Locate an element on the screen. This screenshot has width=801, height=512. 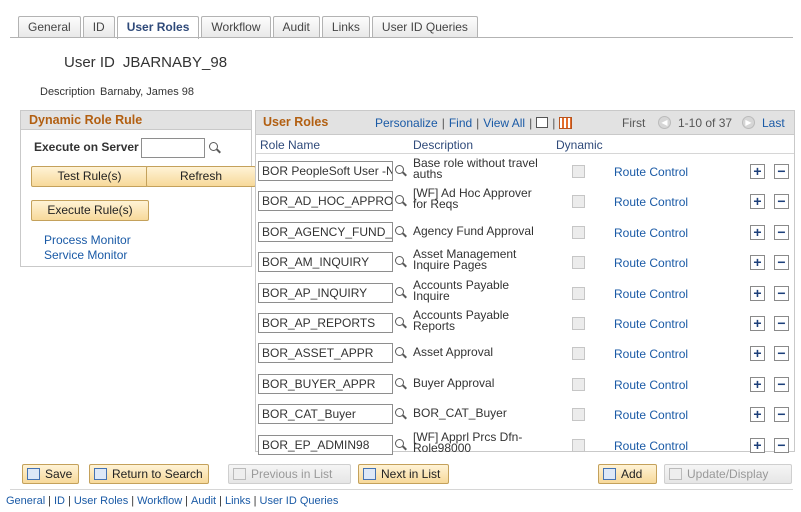
bottom-link-user-id-queries: User ID Queries is located at coordinates (299, 501).